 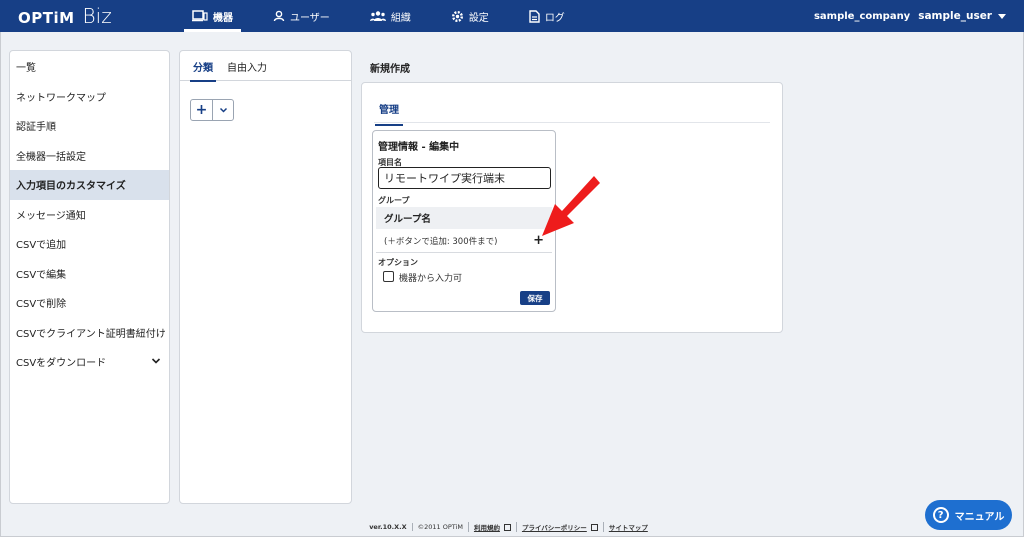 I want to click on app-logo: OPTiM Biz, so click(x=65, y=16).